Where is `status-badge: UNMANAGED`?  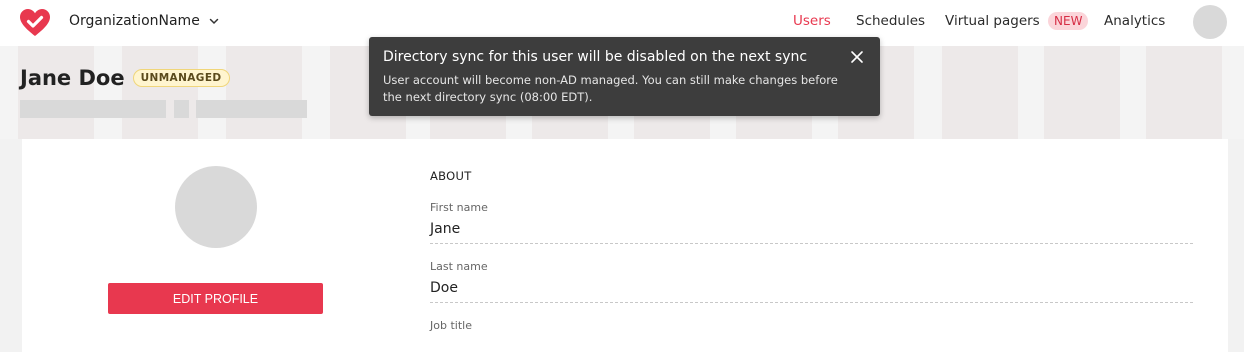
status-badge: UNMANAGED is located at coordinates (181, 78).